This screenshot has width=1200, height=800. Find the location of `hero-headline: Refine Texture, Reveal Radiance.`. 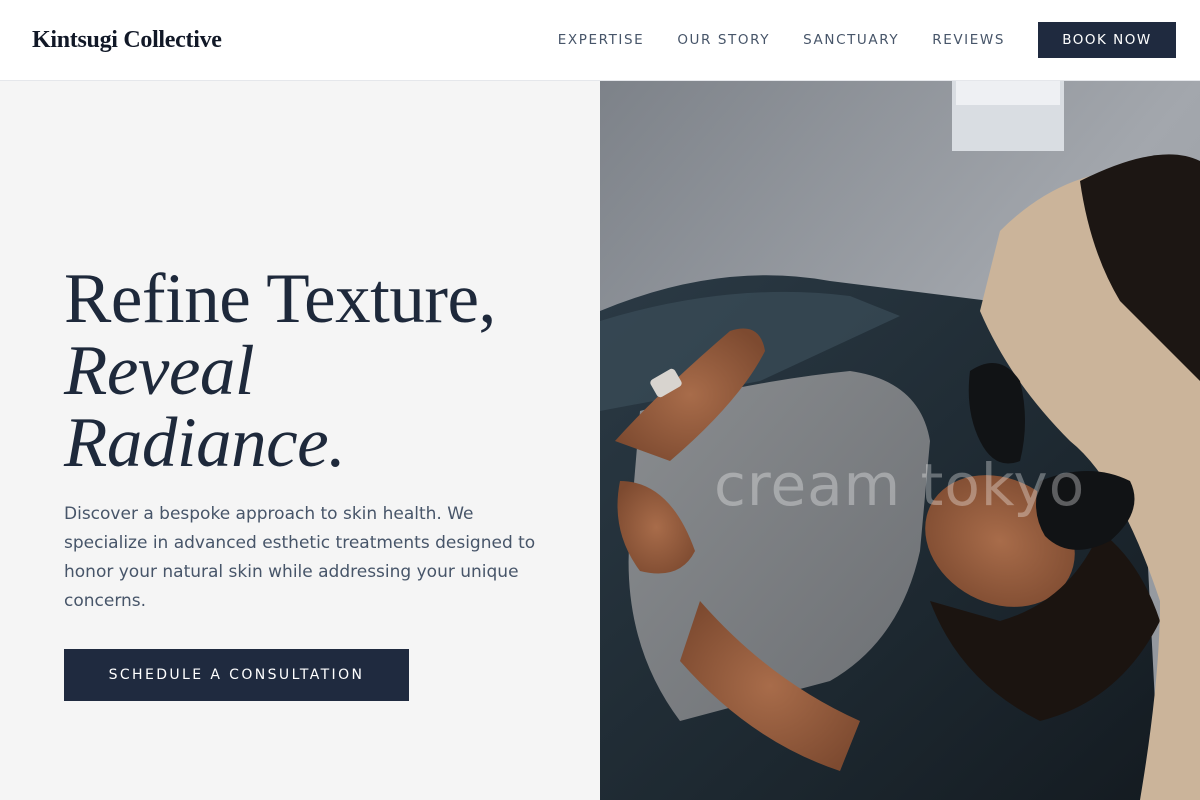

hero-headline: Refine Texture, Reveal Radiance. is located at coordinates (280, 371).